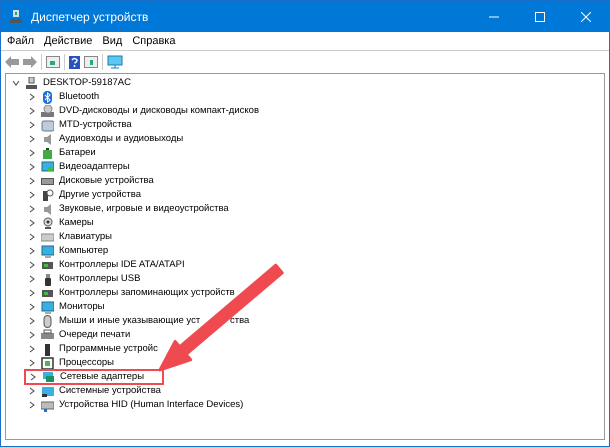 The width and height of the screenshot is (610, 447). Describe the element at coordinates (129, 321) in the screenshot. I see `tree-item: Мыши и иные указывающие уст` at that location.